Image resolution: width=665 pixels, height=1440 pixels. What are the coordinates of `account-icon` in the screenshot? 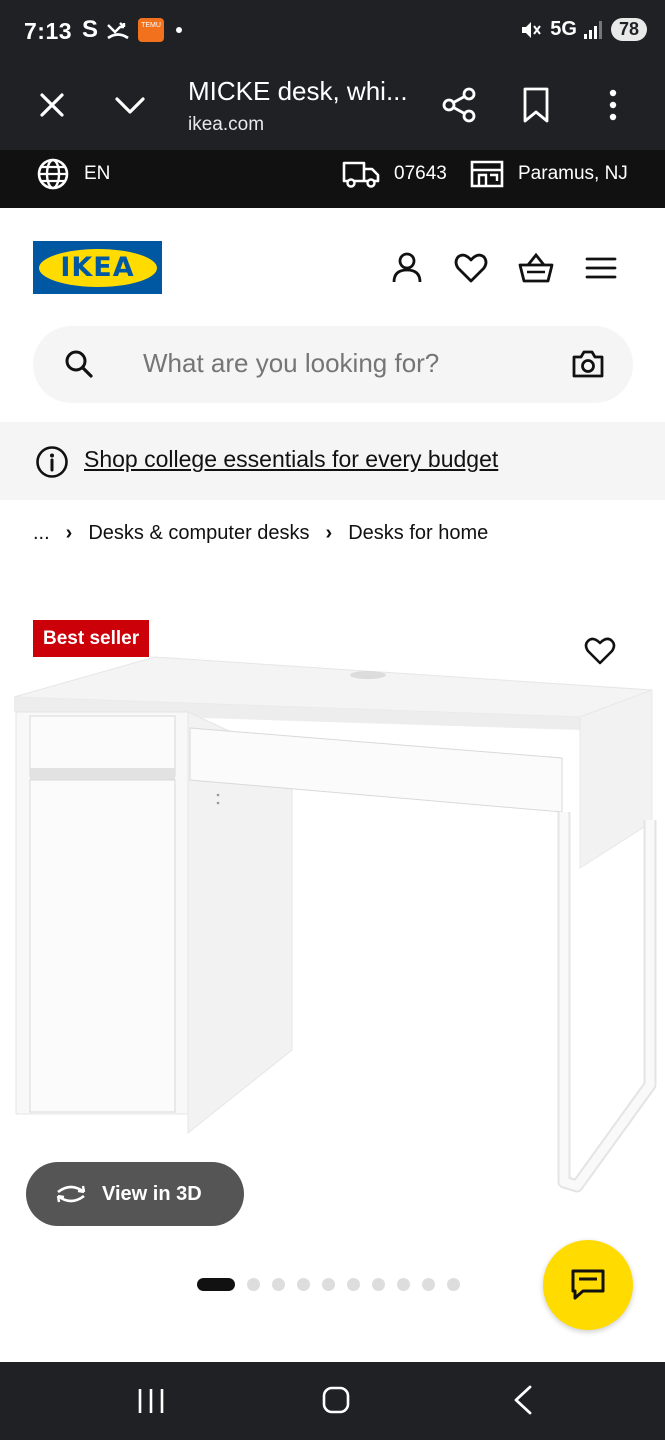 It's located at (407, 268).